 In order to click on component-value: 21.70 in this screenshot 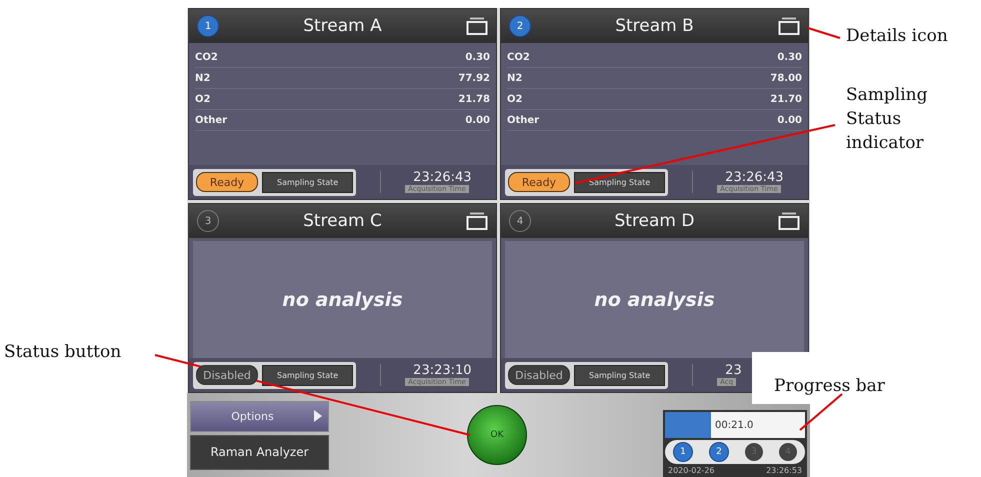, I will do `click(786, 99)`.